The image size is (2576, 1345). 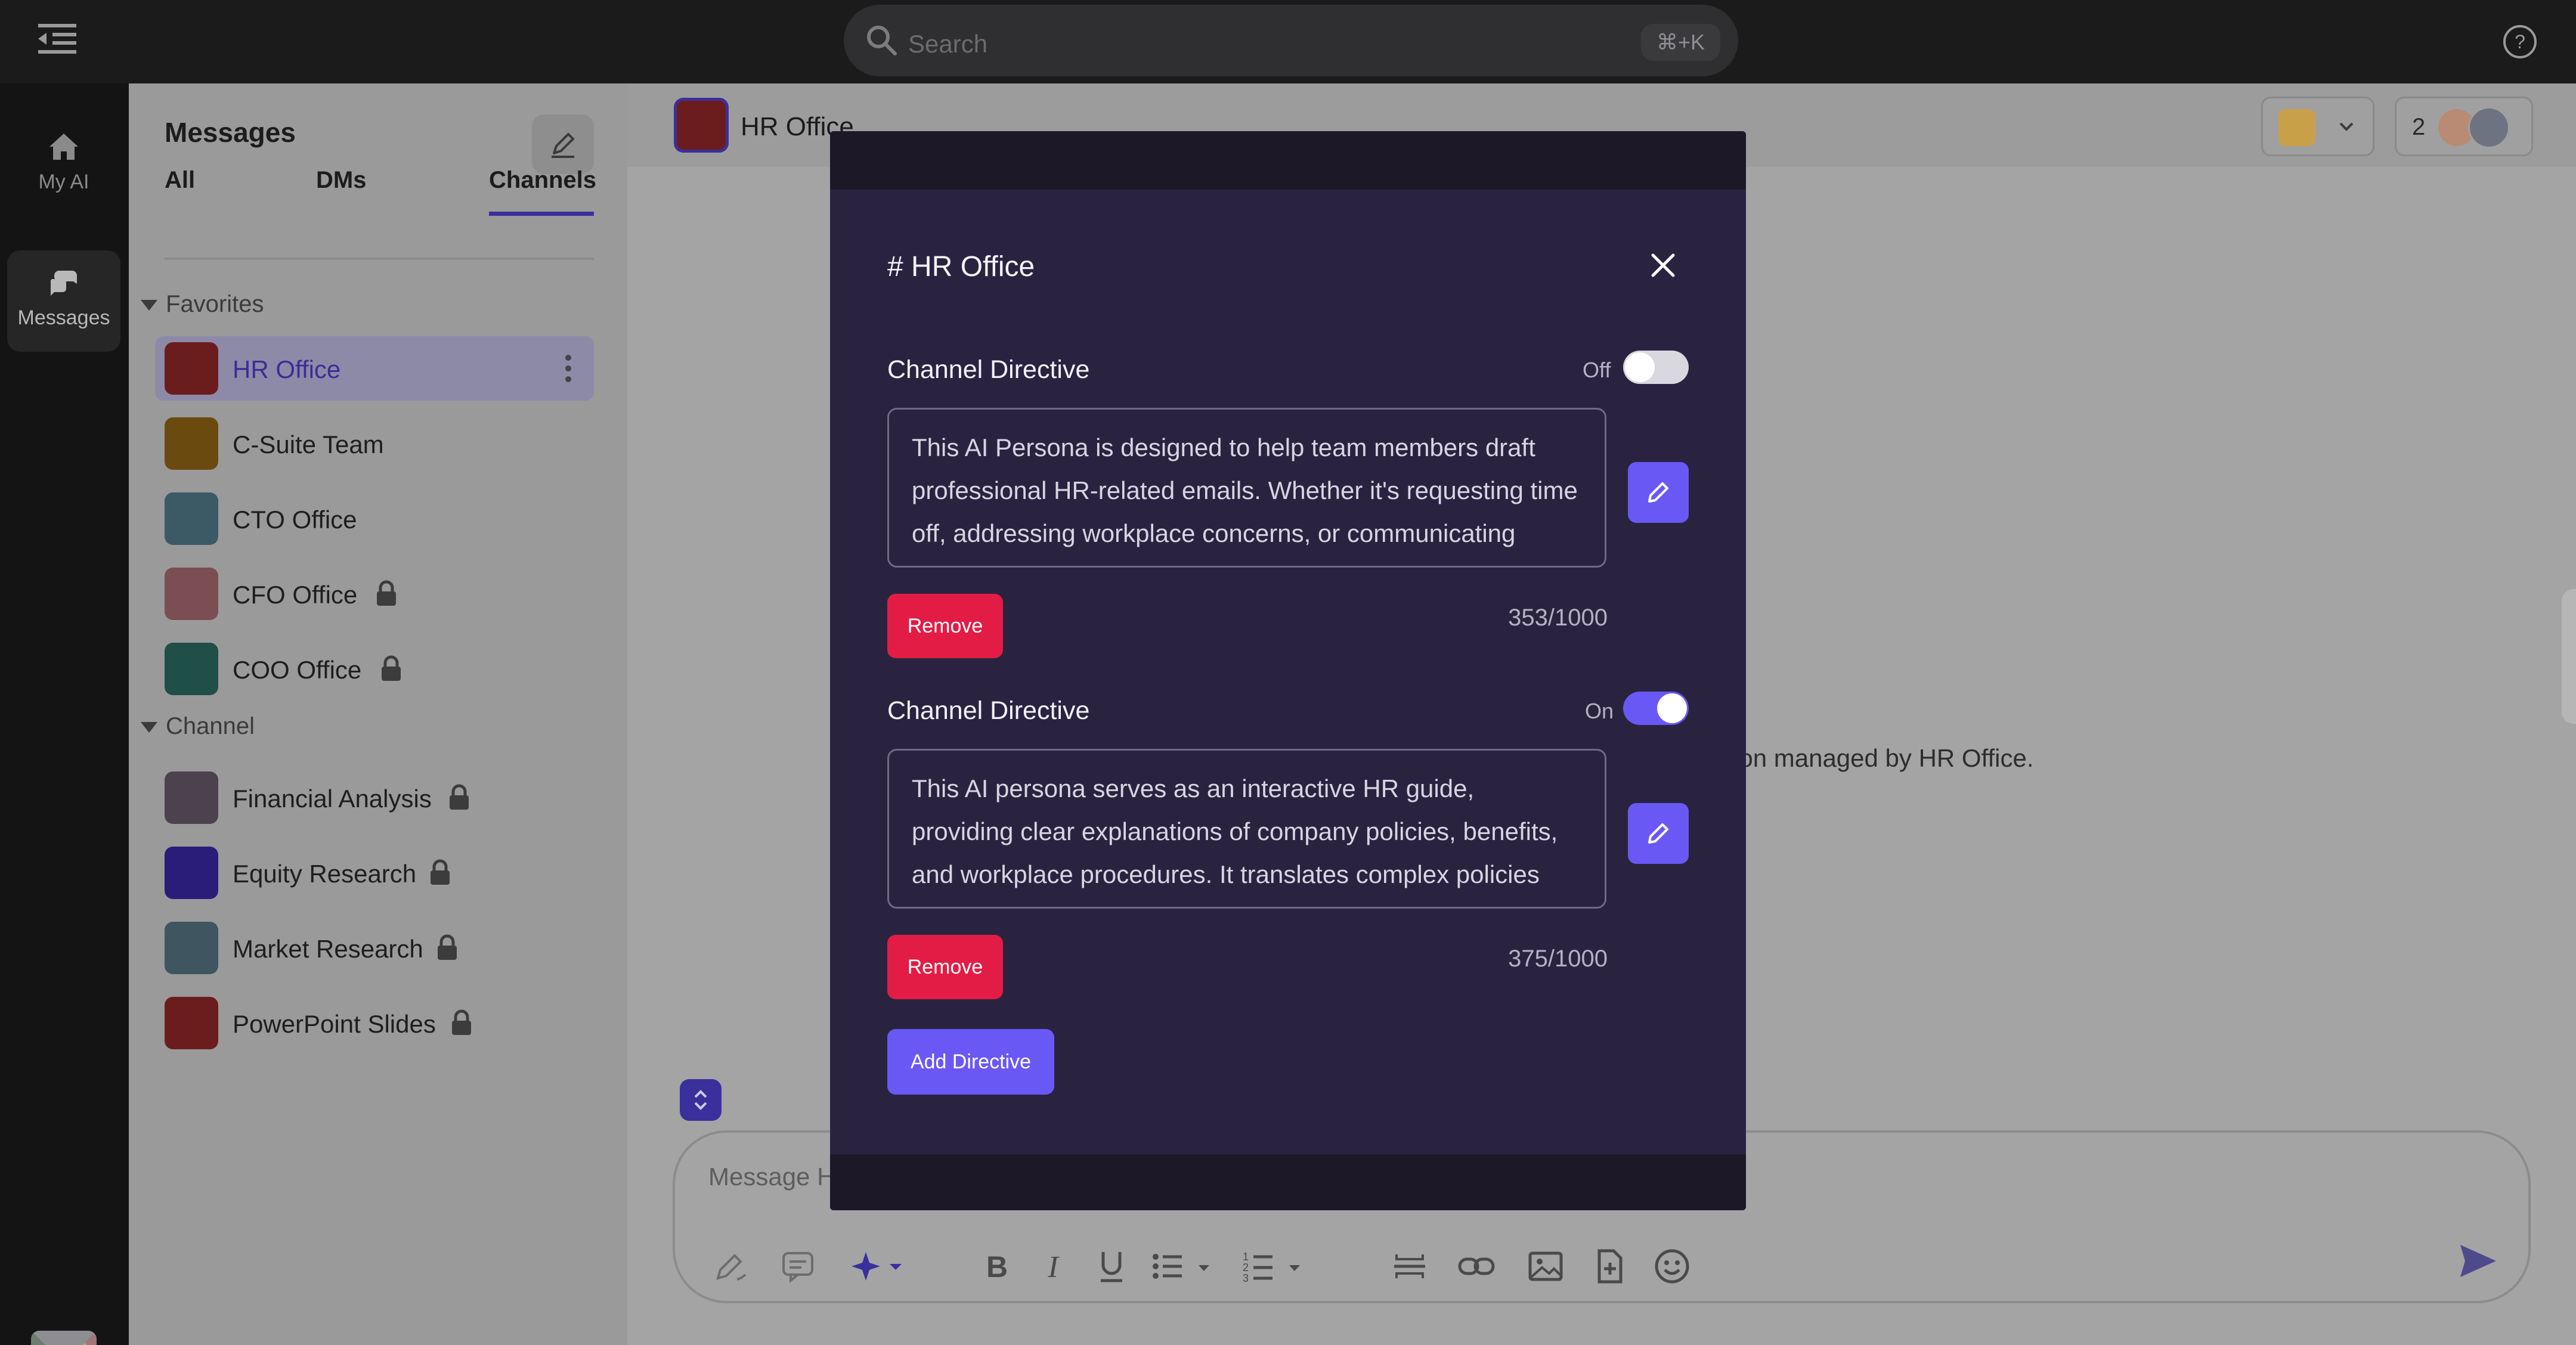 What do you see at coordinates (375, 873) in the screenshot?
I see `channel-item-equity-research: Equity Research` at bounding box center [375, 873].